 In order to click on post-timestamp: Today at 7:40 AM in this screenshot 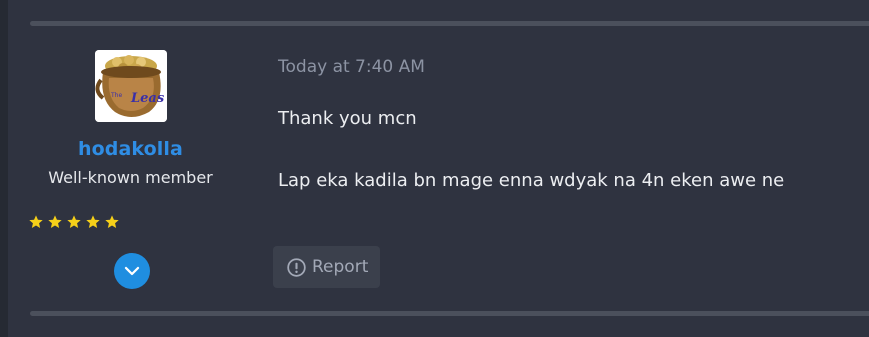, I will do `click(351, 67)`.